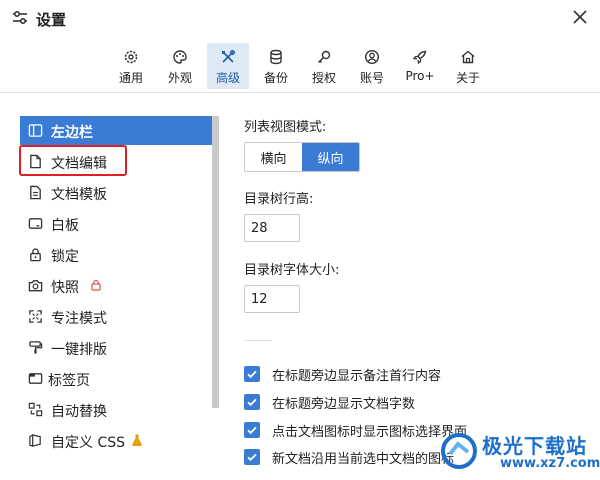 Image resolution: width=600 pixels, height=480 pixels. I want to click on sidebar-item-left-sidebar: 左边栏, so click(116, 130).